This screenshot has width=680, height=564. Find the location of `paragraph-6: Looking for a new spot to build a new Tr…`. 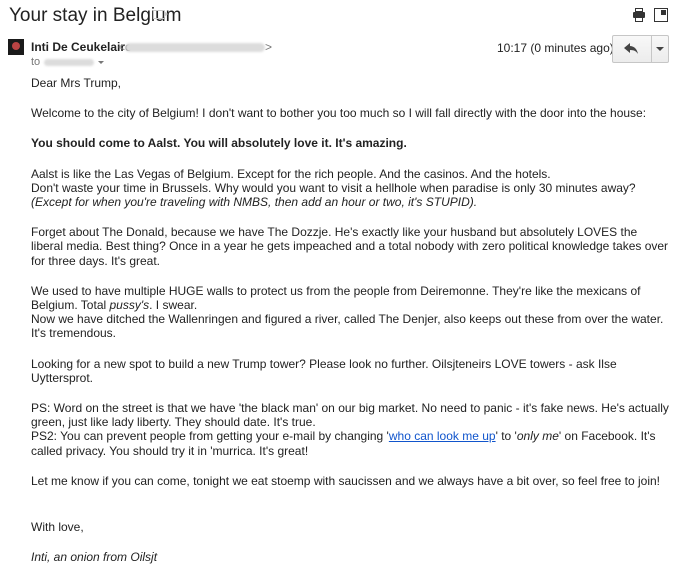

paragraph-6: Looking for a new spot to build a new Tr… is located at coordinates (324, 370).